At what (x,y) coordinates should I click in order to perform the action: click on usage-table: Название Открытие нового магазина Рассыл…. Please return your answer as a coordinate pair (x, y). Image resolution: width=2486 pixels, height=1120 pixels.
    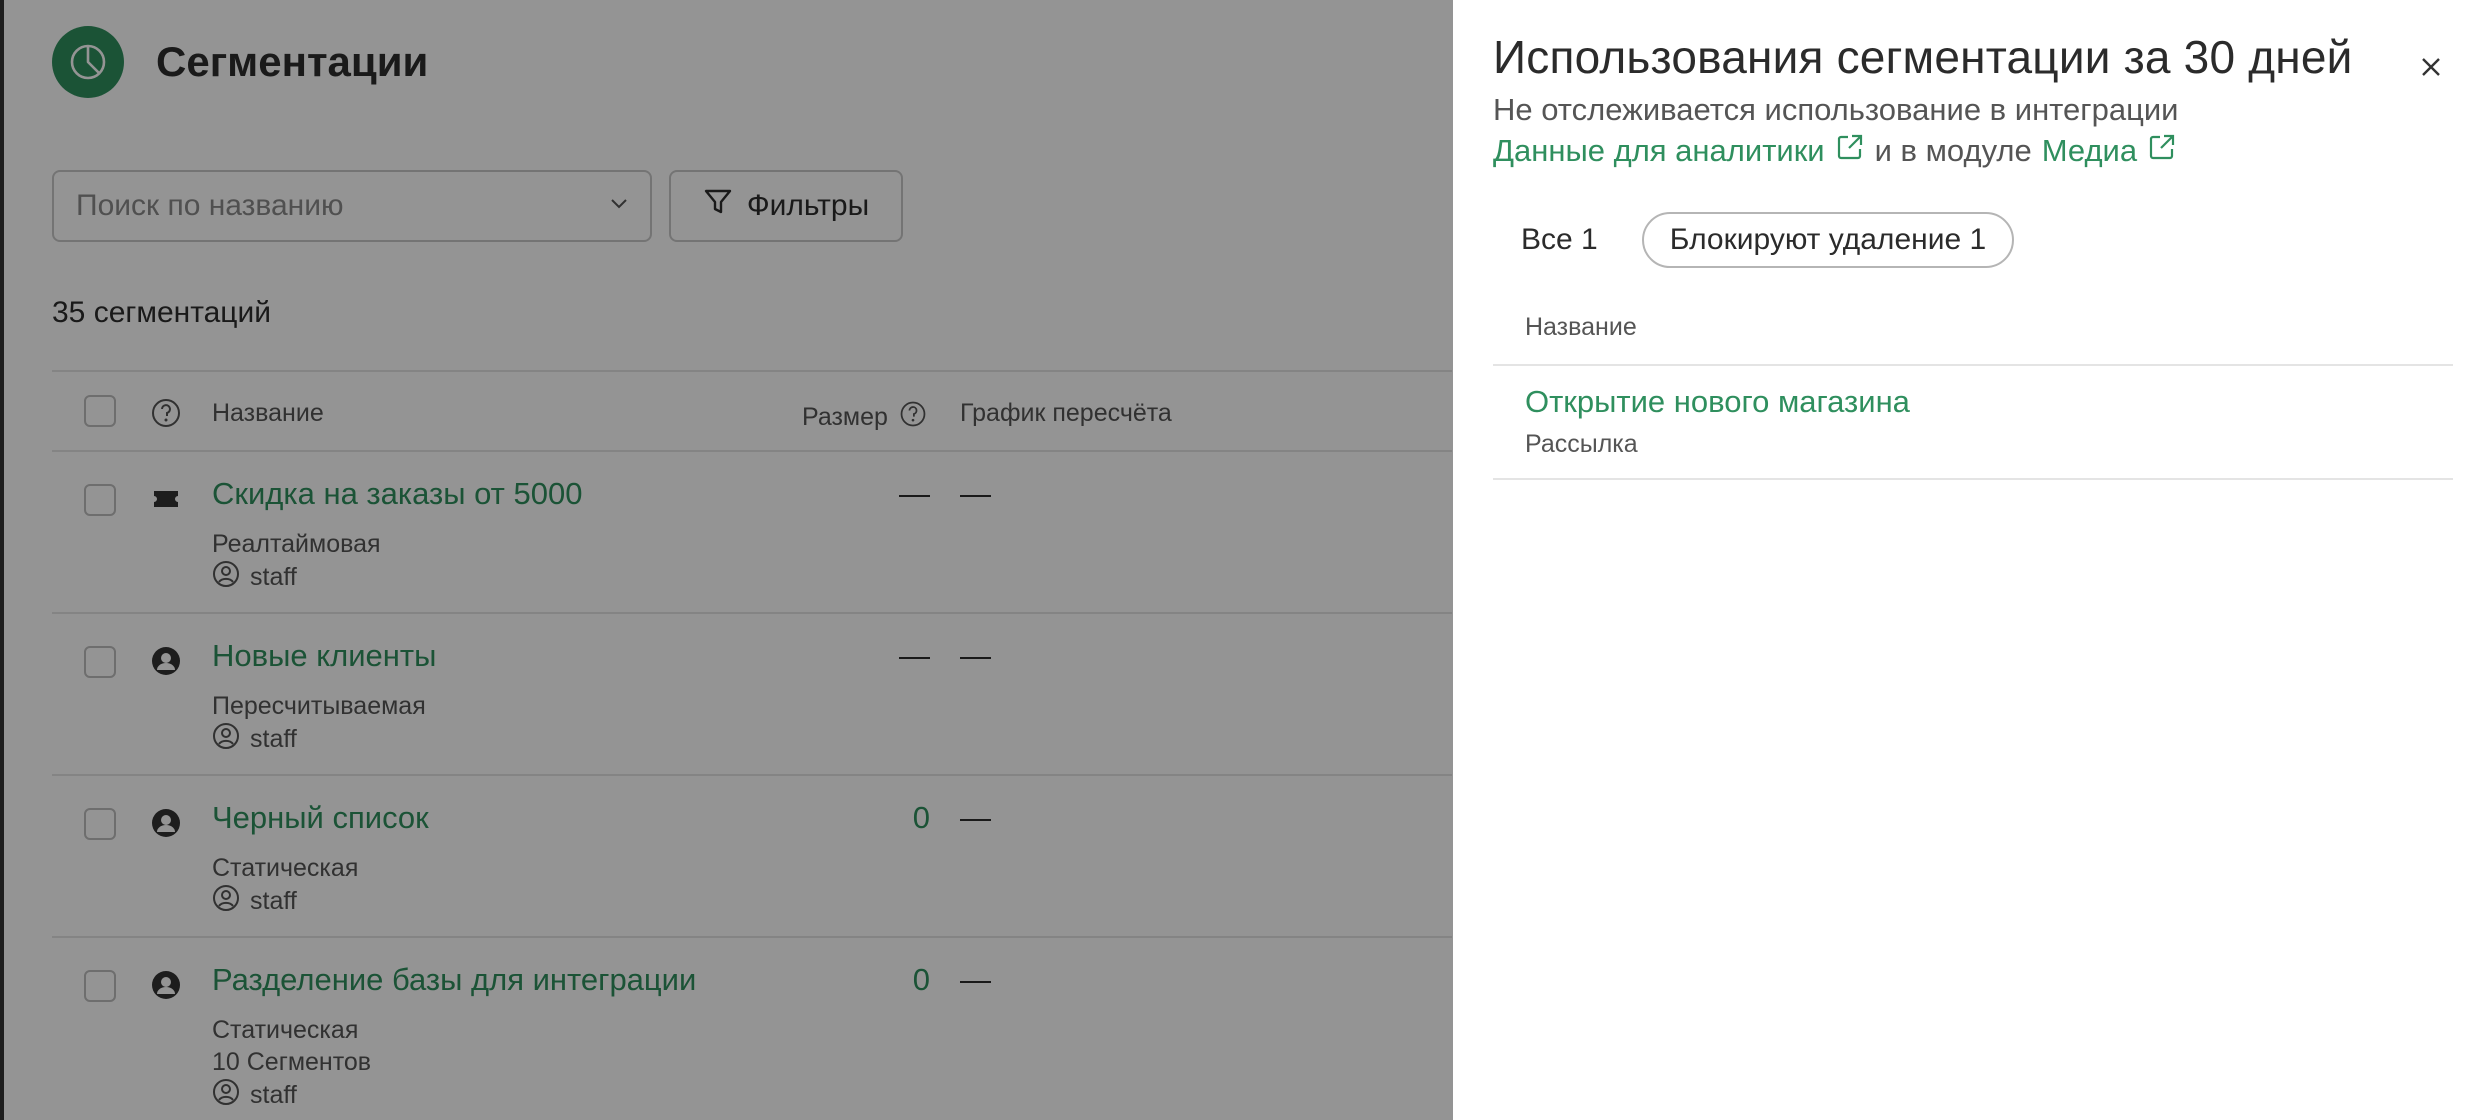
    Looking at the image, I should click on (1973, 385).